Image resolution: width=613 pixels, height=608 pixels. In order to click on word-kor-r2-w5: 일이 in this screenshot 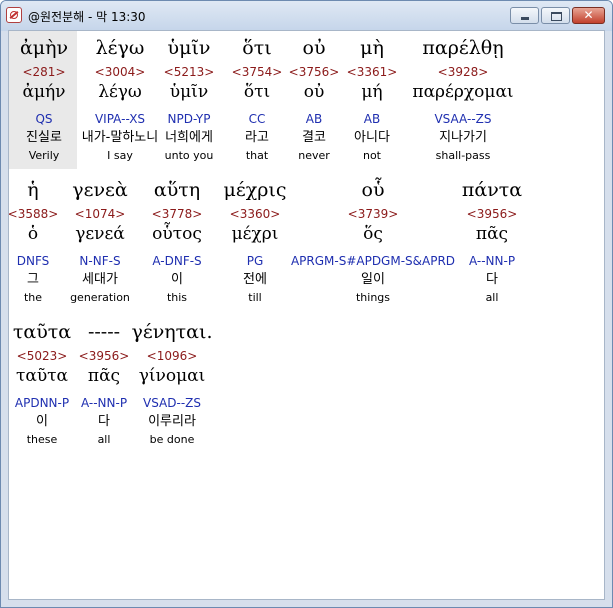, I will do `click(373, 279)`.